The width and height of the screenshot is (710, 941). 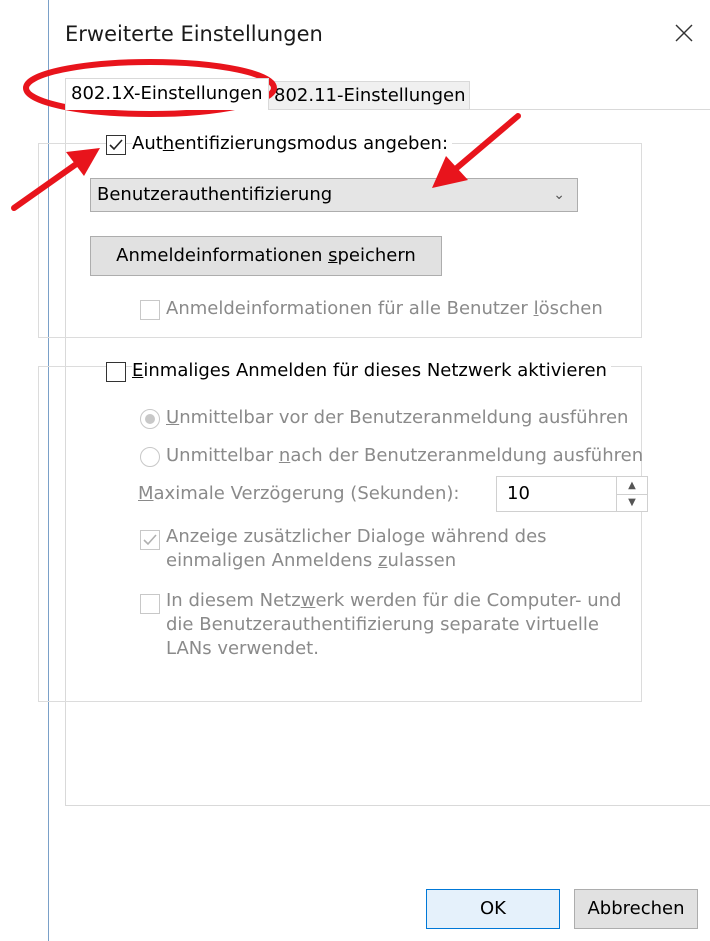 I want to click on tab-8021x-settings: 802.1X-Einstellungen, so click(x=167, y=94).